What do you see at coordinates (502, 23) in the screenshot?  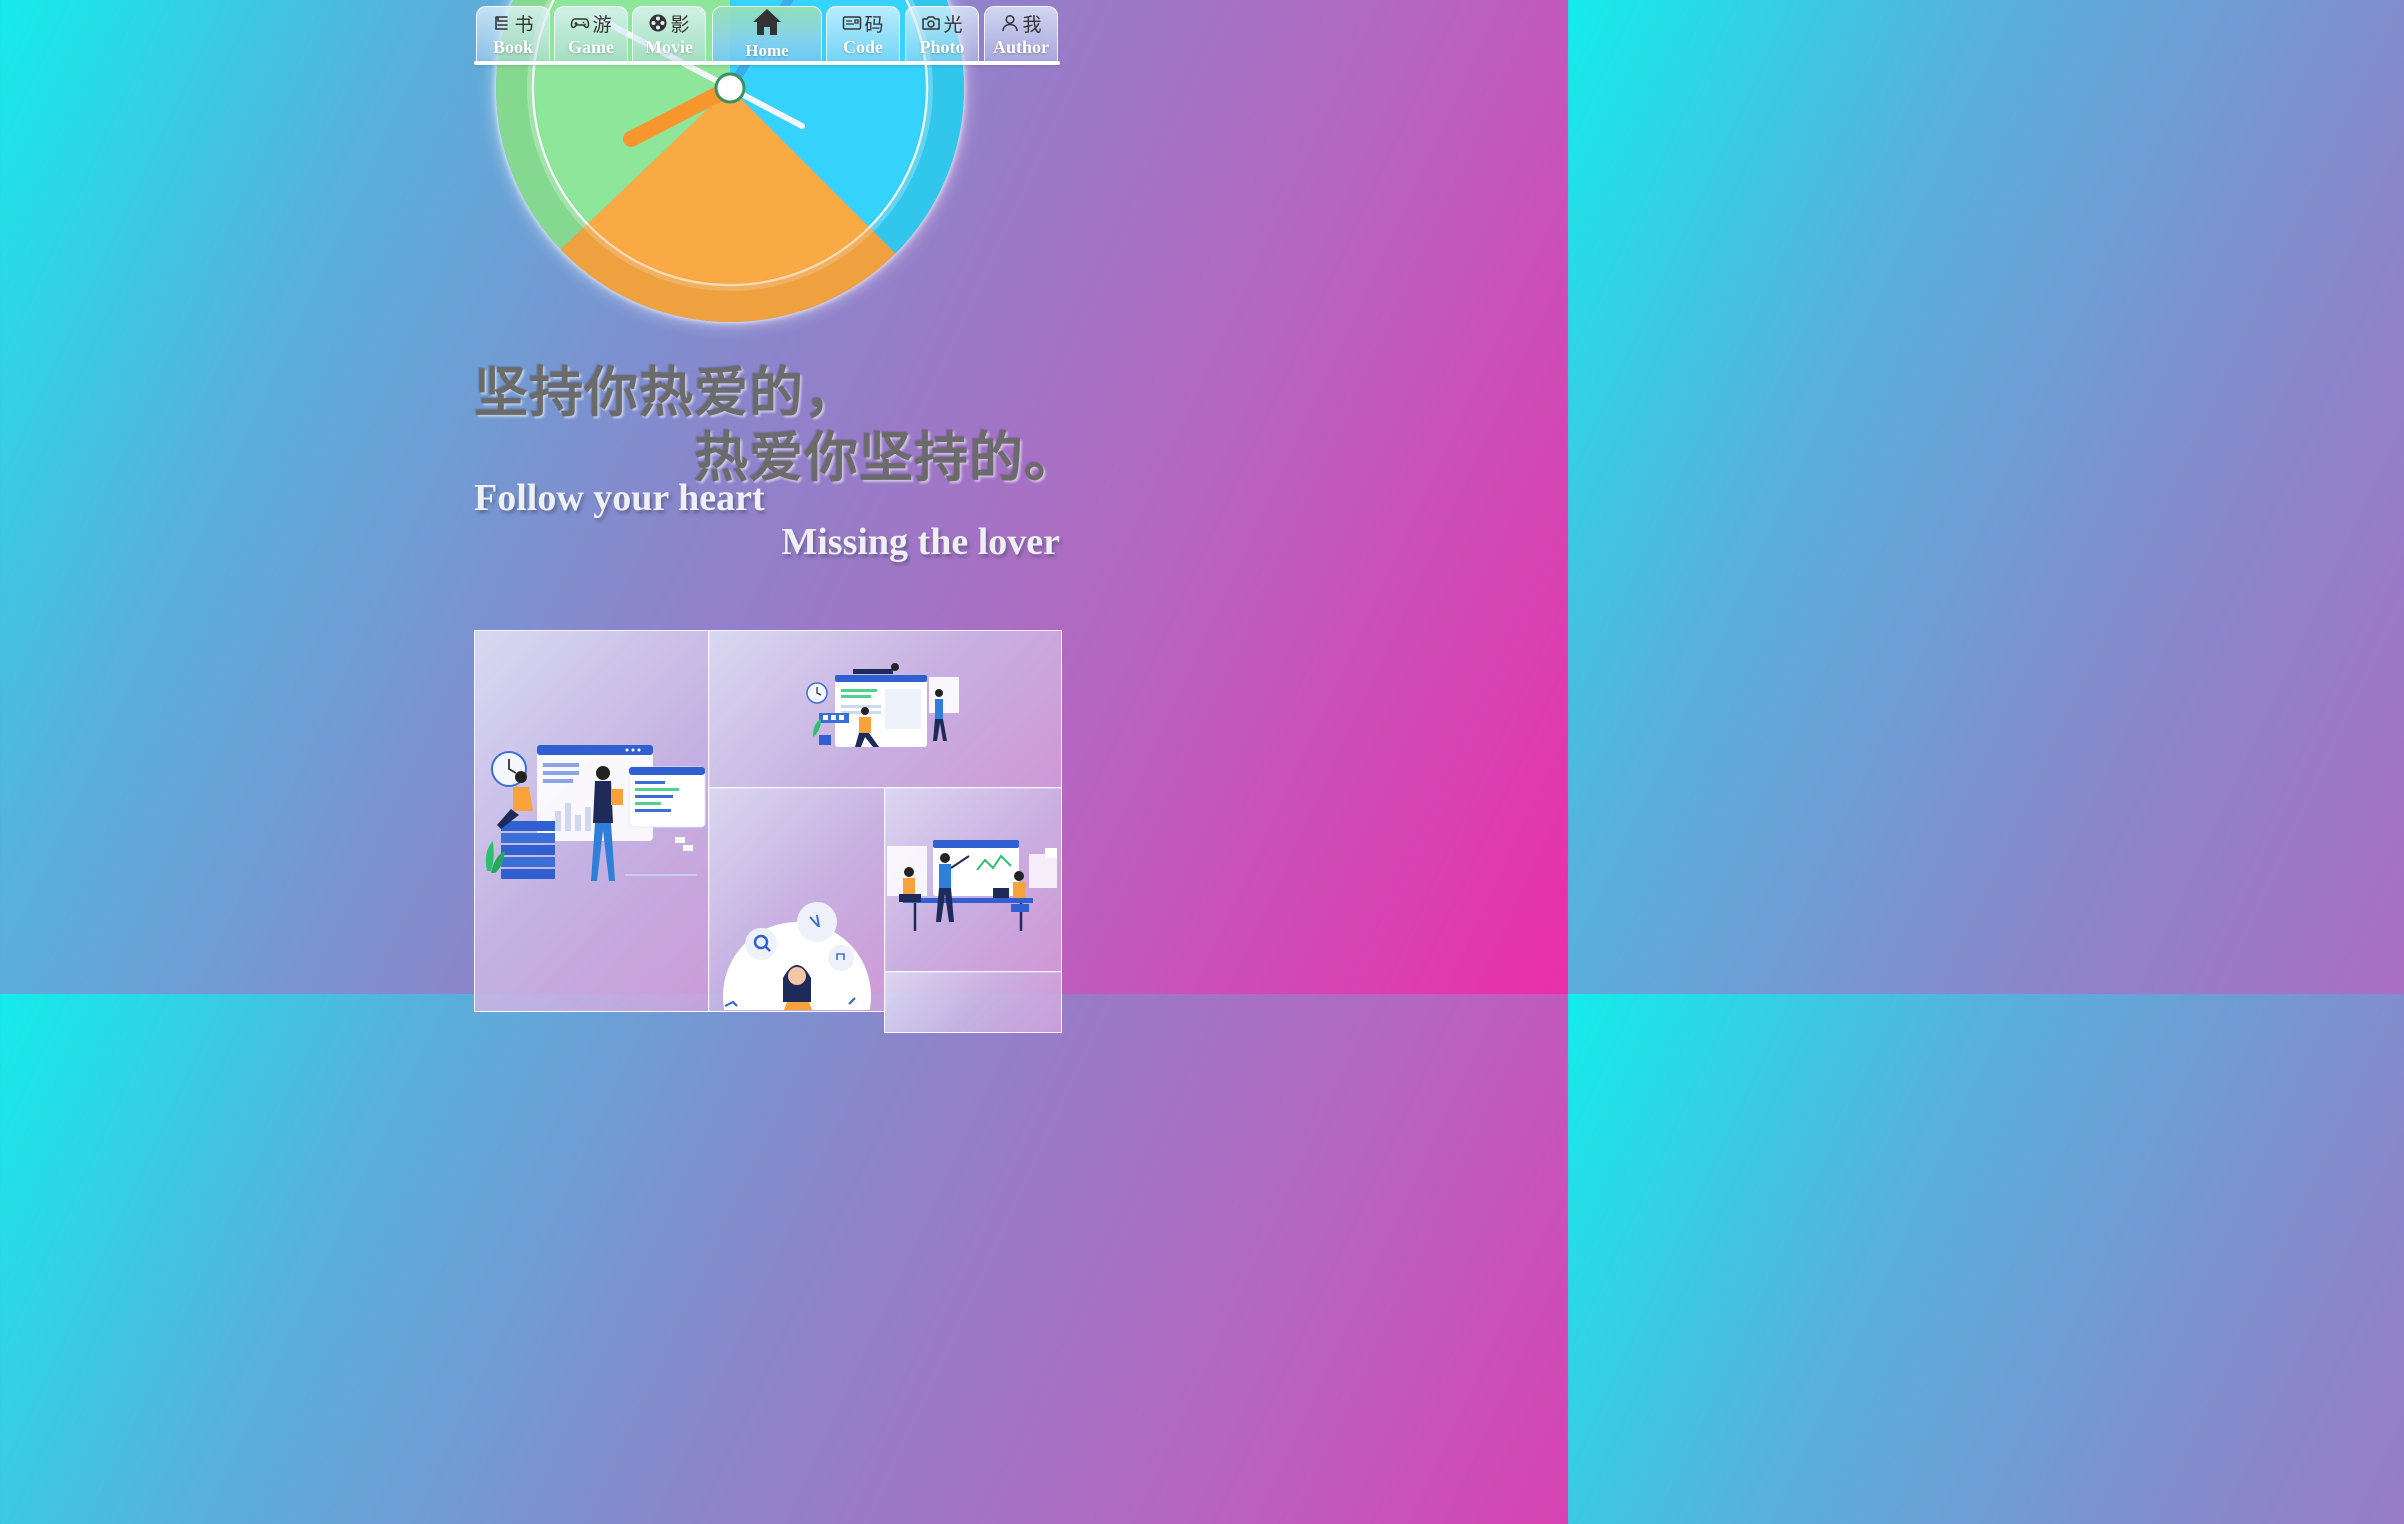 I see `book-icon` at bounding box center [502, 23].